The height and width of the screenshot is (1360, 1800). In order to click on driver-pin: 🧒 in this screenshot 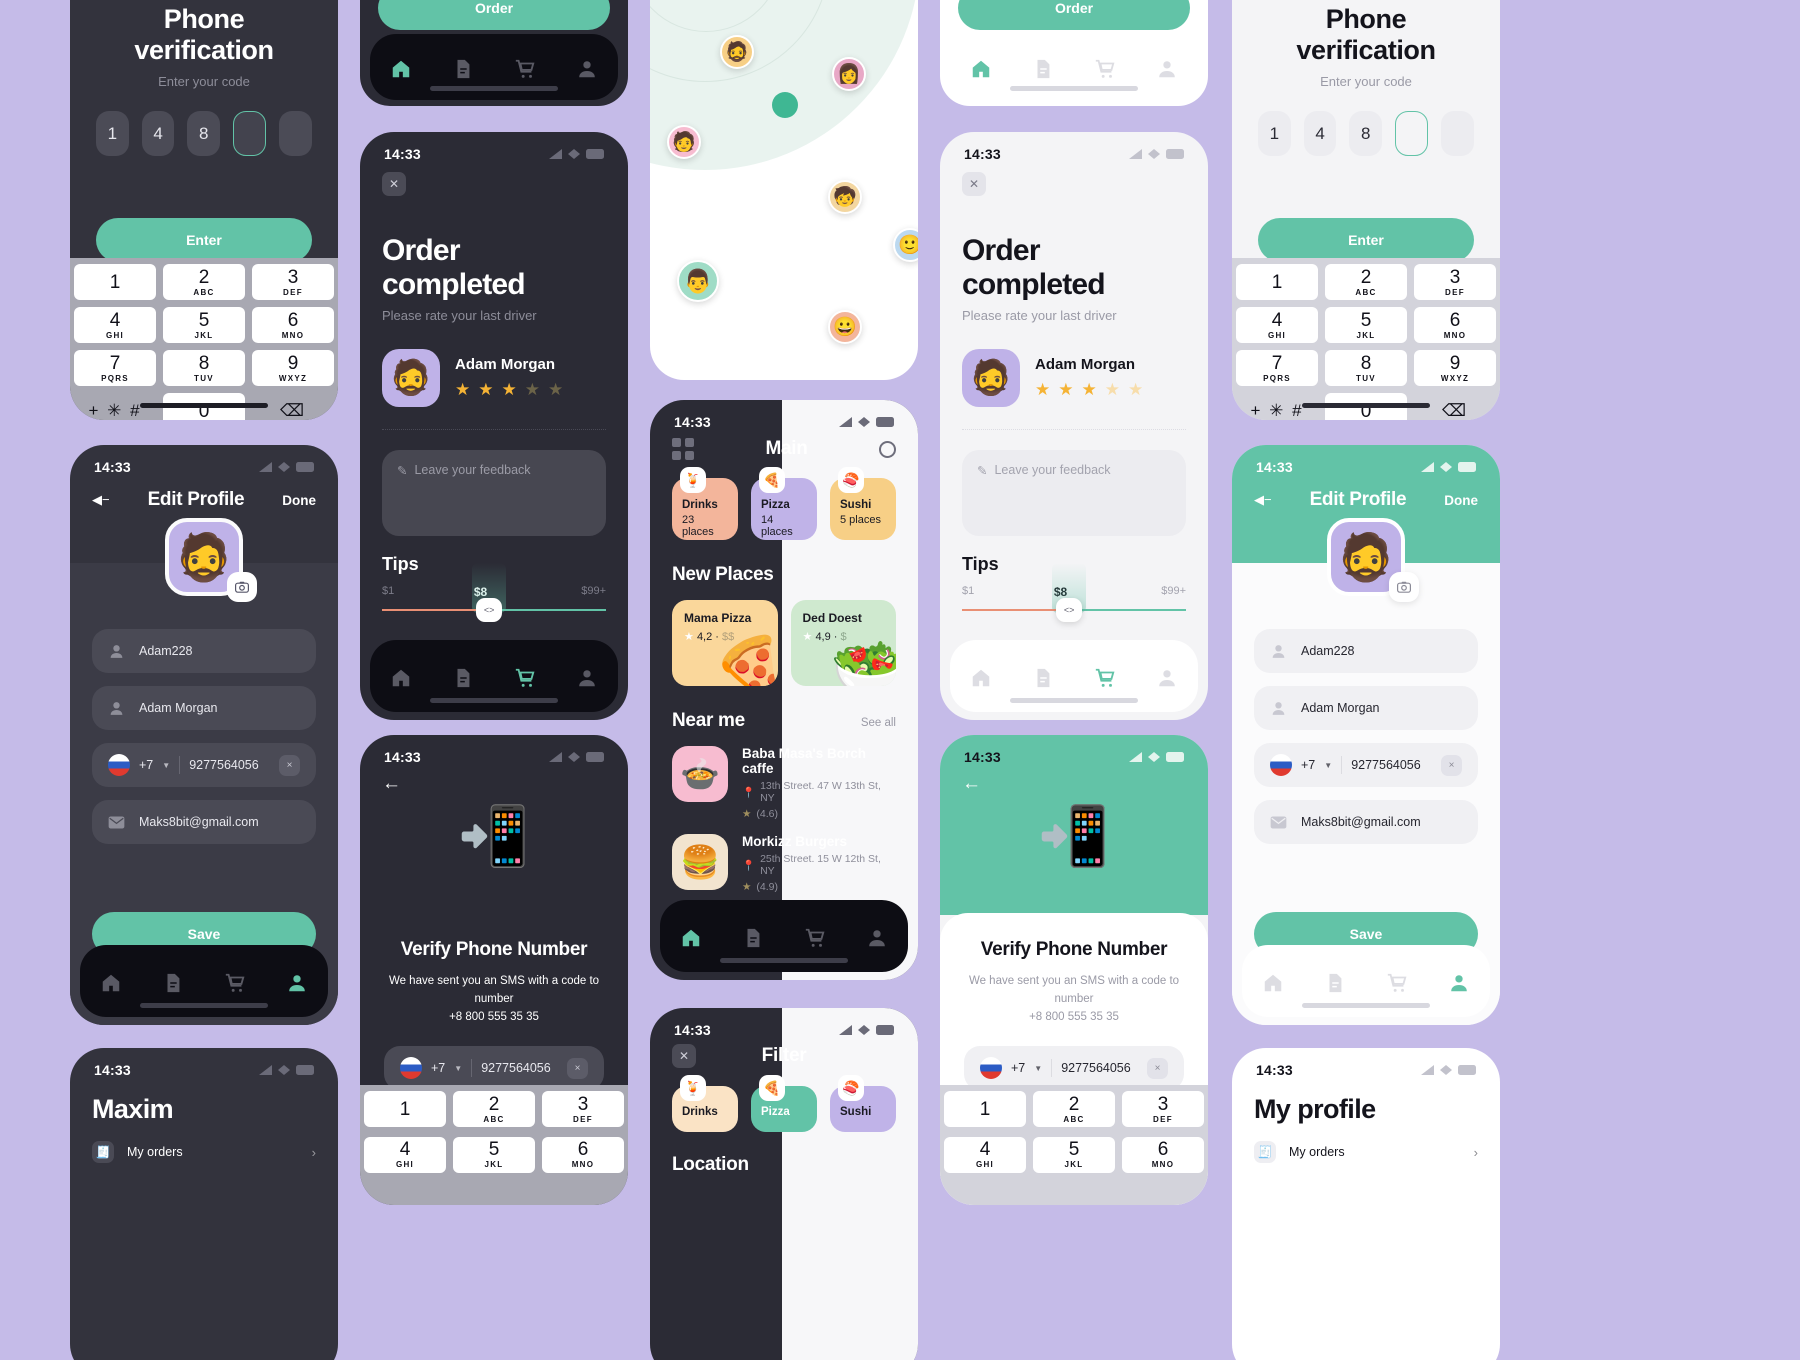, I will do `click(845, 197)`.